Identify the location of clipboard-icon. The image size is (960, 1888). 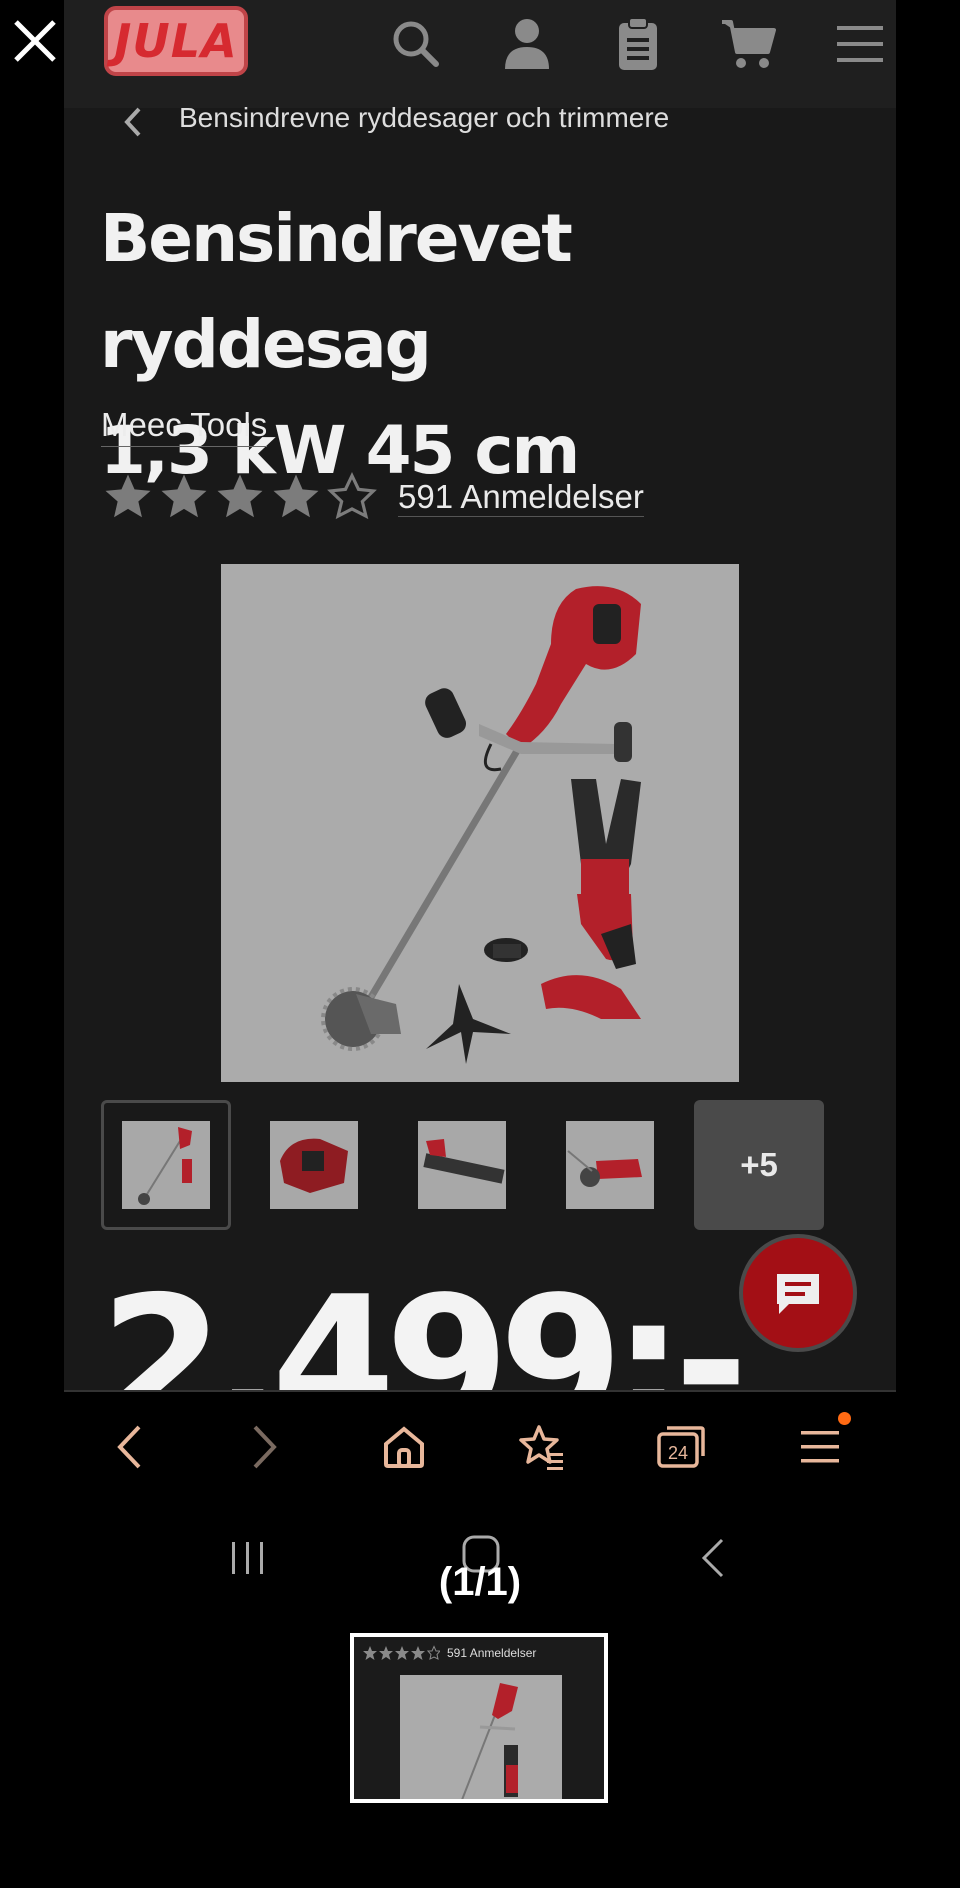
(638, 44).